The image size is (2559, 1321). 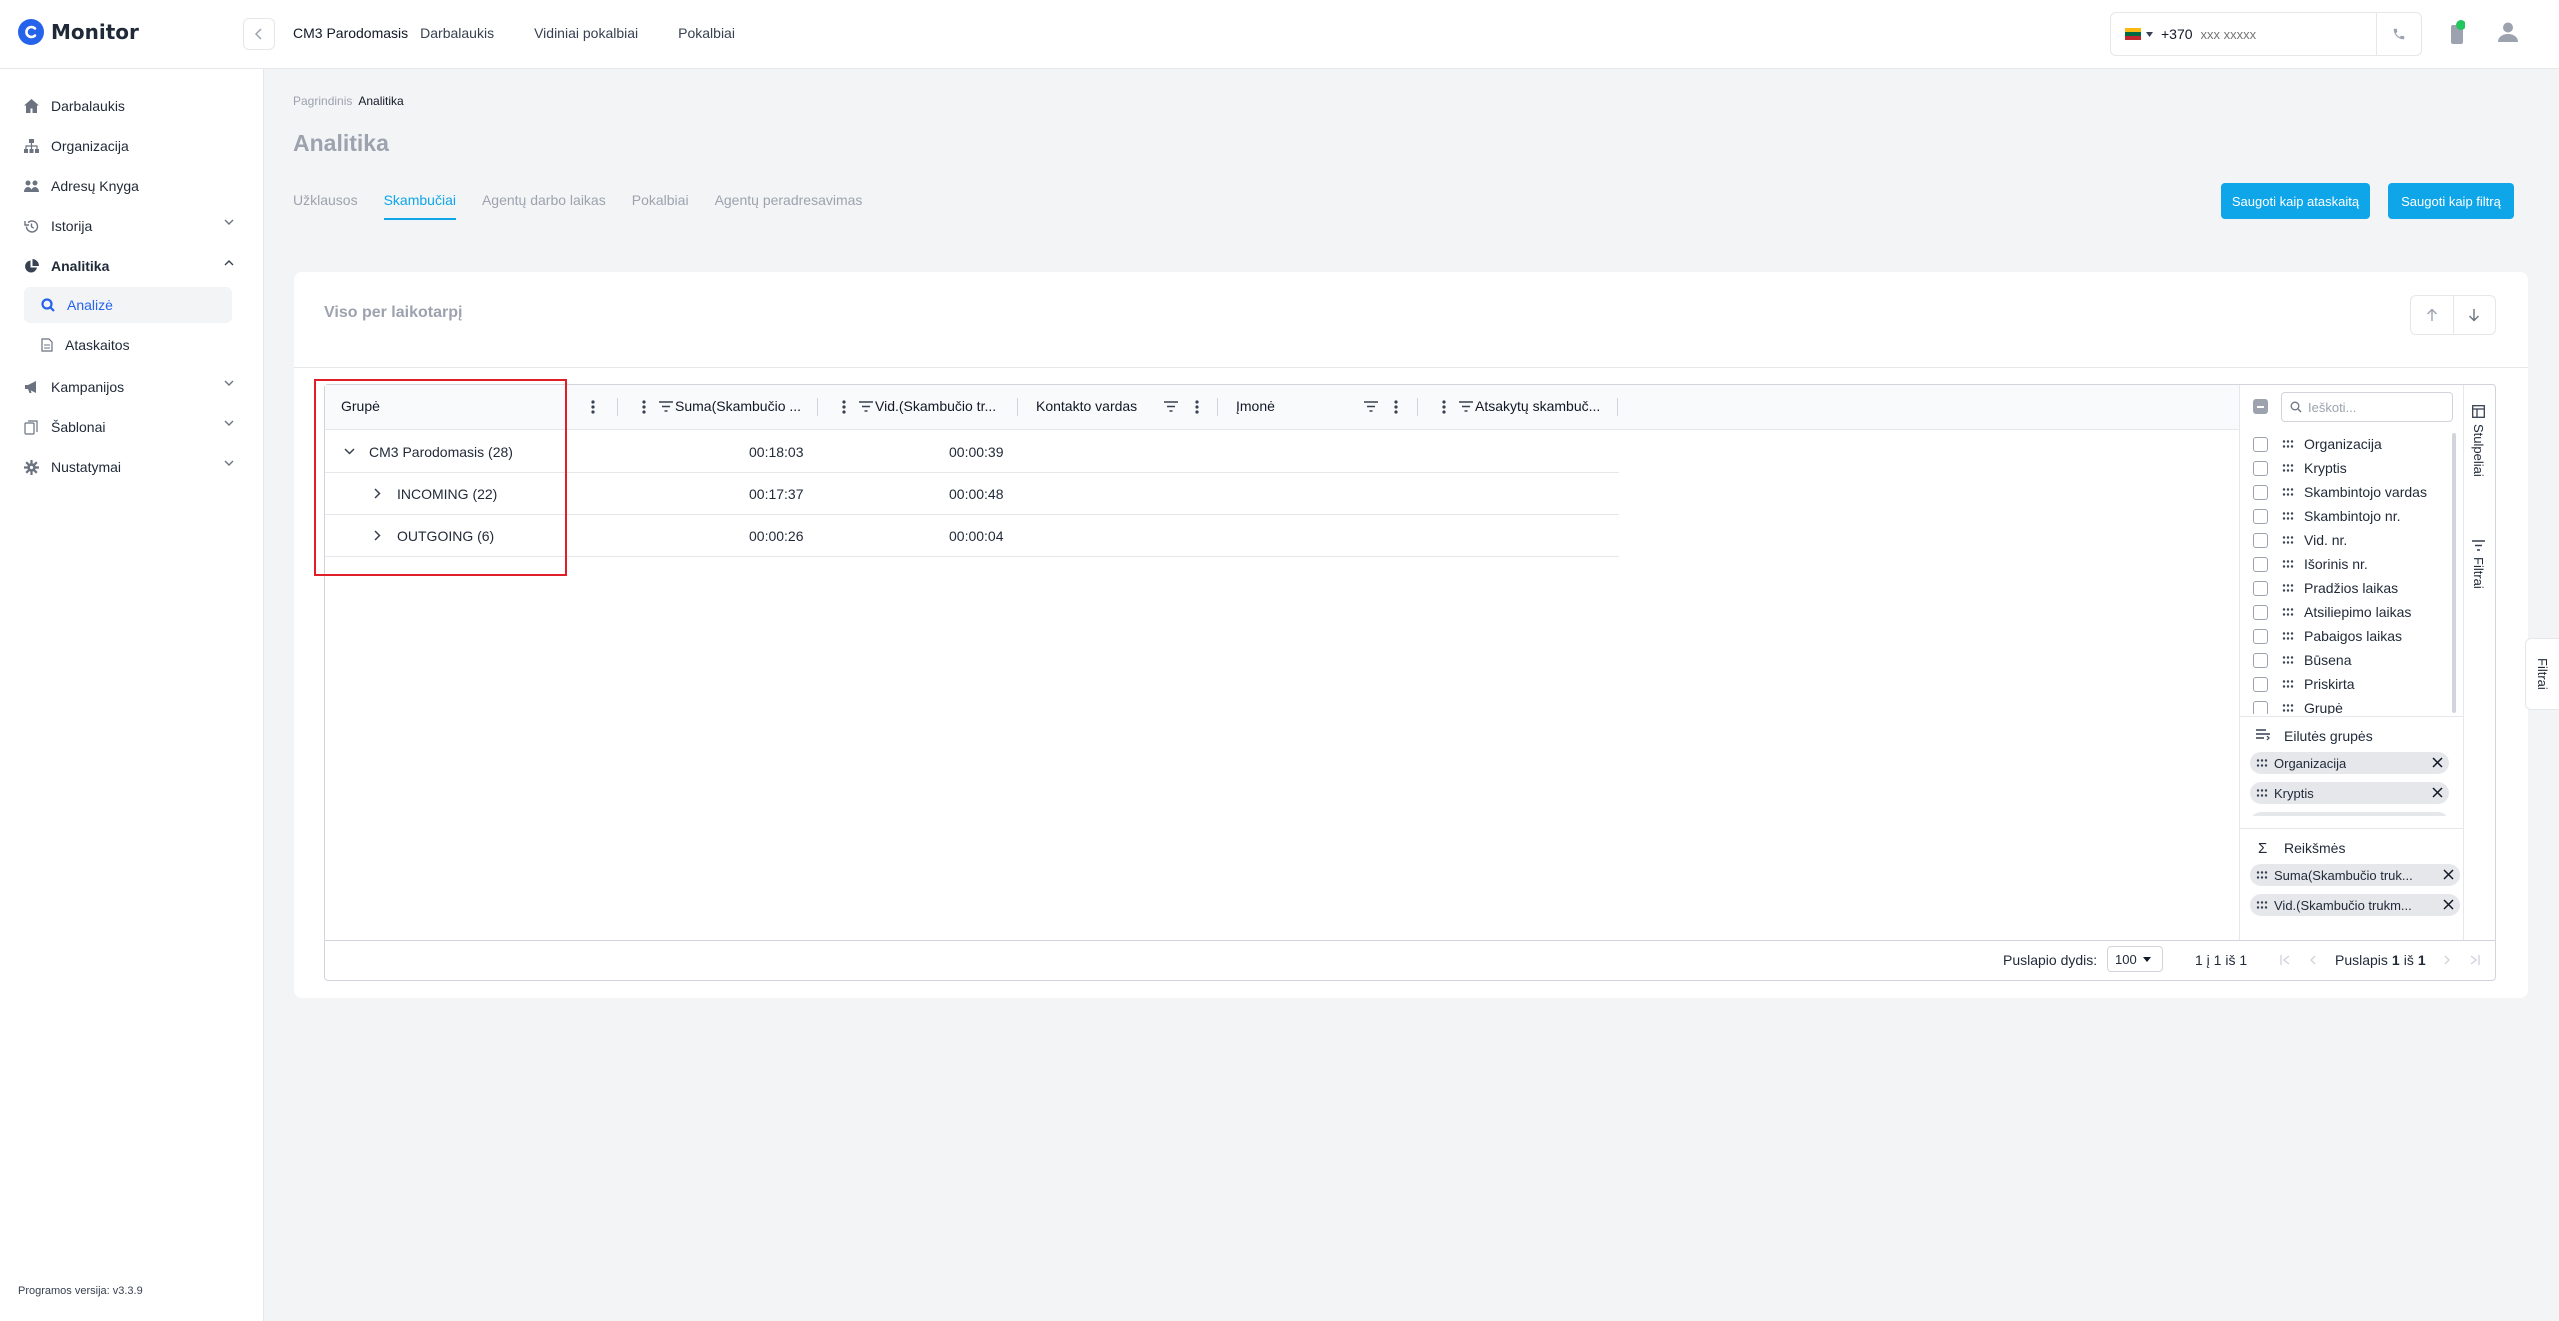 What do you see at coordinates (129, 387) in the screenshot?
I see `sidebar-item-kampanijos: Kampanijos` at bounding box center [129, 387].